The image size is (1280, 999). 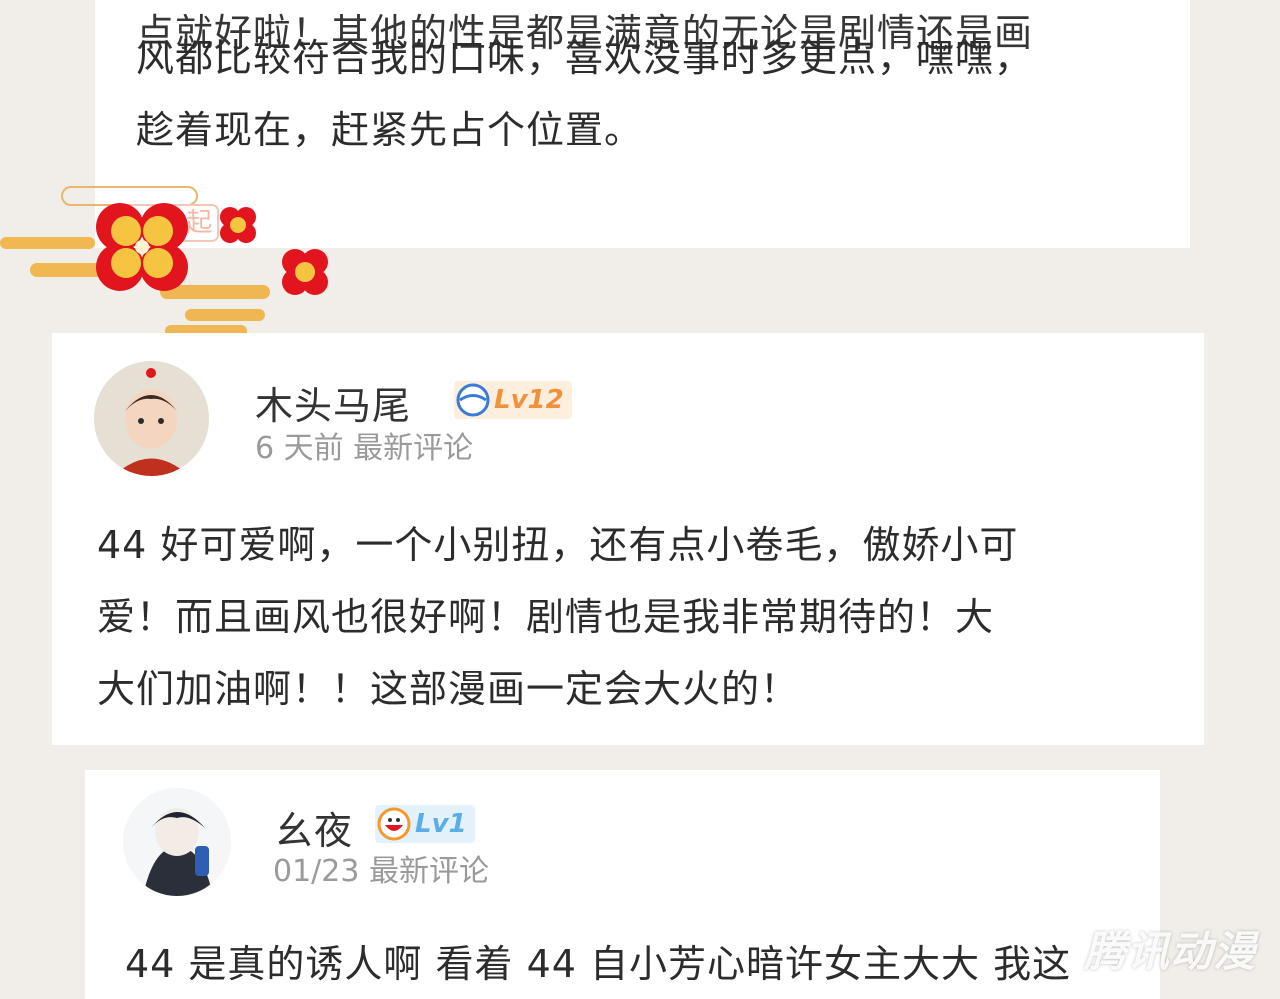 I want to click on level-badge: Lv12, so click(x=513, y=400).